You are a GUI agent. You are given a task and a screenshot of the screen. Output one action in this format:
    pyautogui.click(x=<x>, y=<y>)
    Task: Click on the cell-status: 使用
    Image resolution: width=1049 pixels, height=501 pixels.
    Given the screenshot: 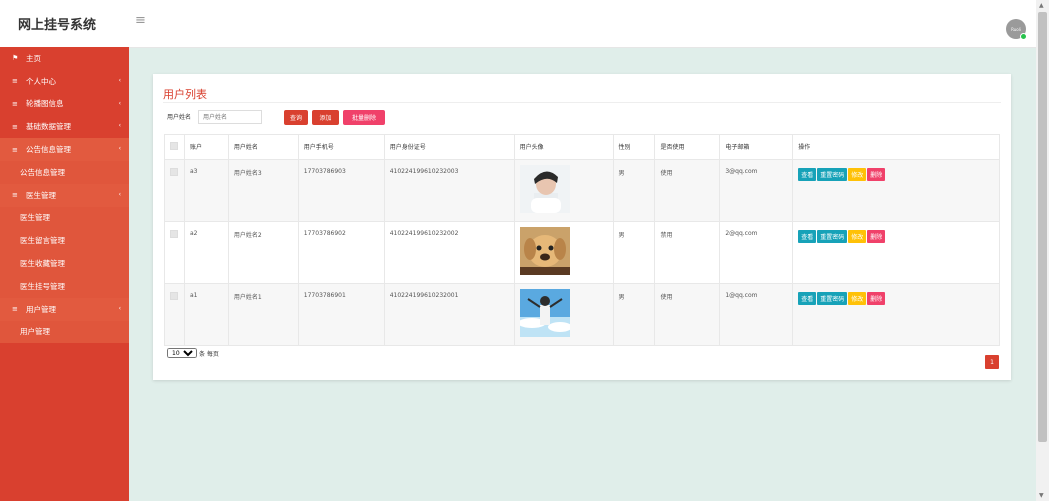 What is the action you would take?
    pyautogui.click(x=687, y=314)
    